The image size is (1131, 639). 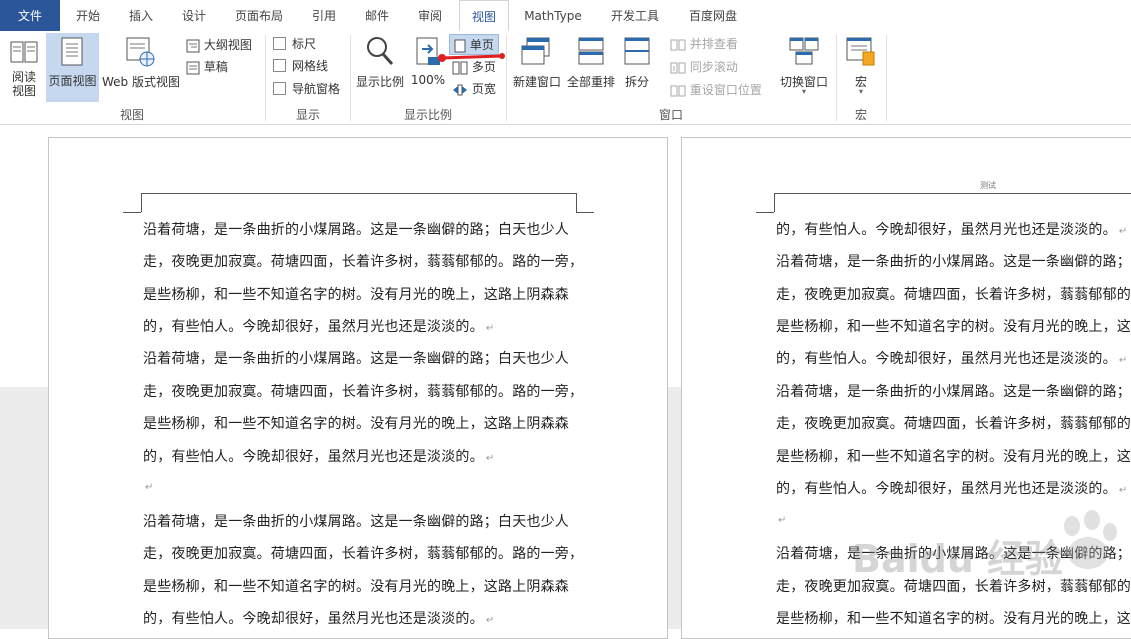 What do you see at coordinates (23, 84) in the screenshot?
I see `read-mode-label: 阅读 视图` at bounding box center [23, 84].